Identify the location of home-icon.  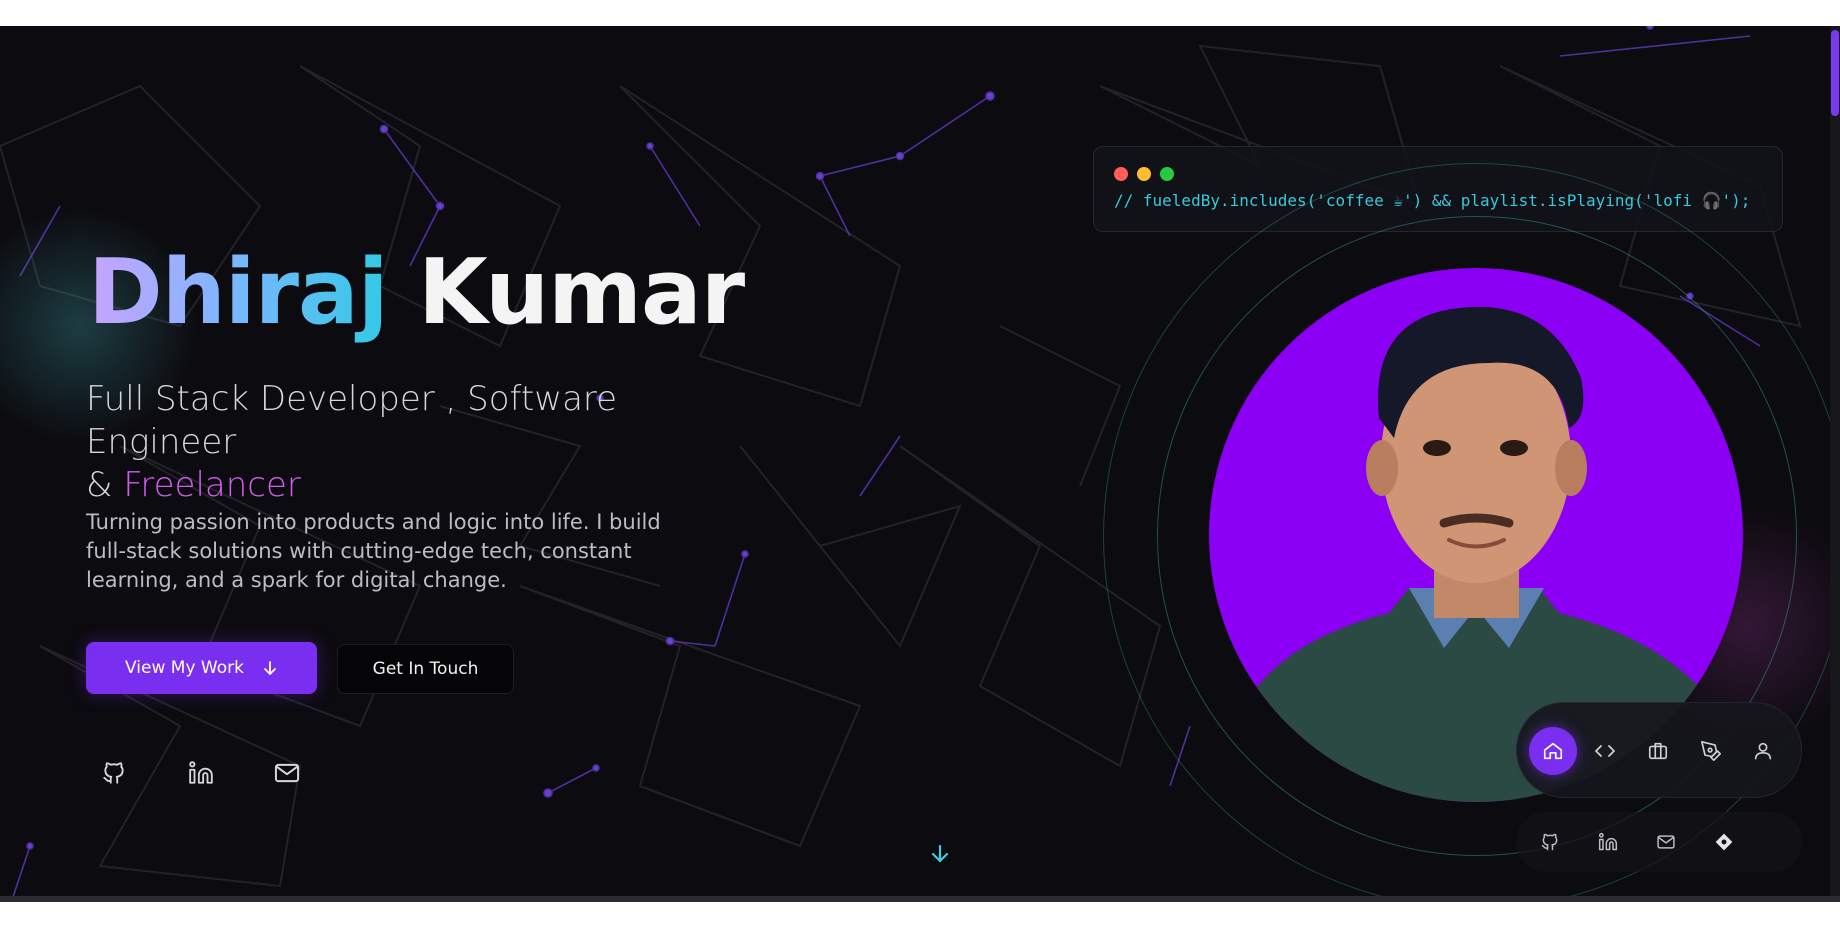
(1553, 751).